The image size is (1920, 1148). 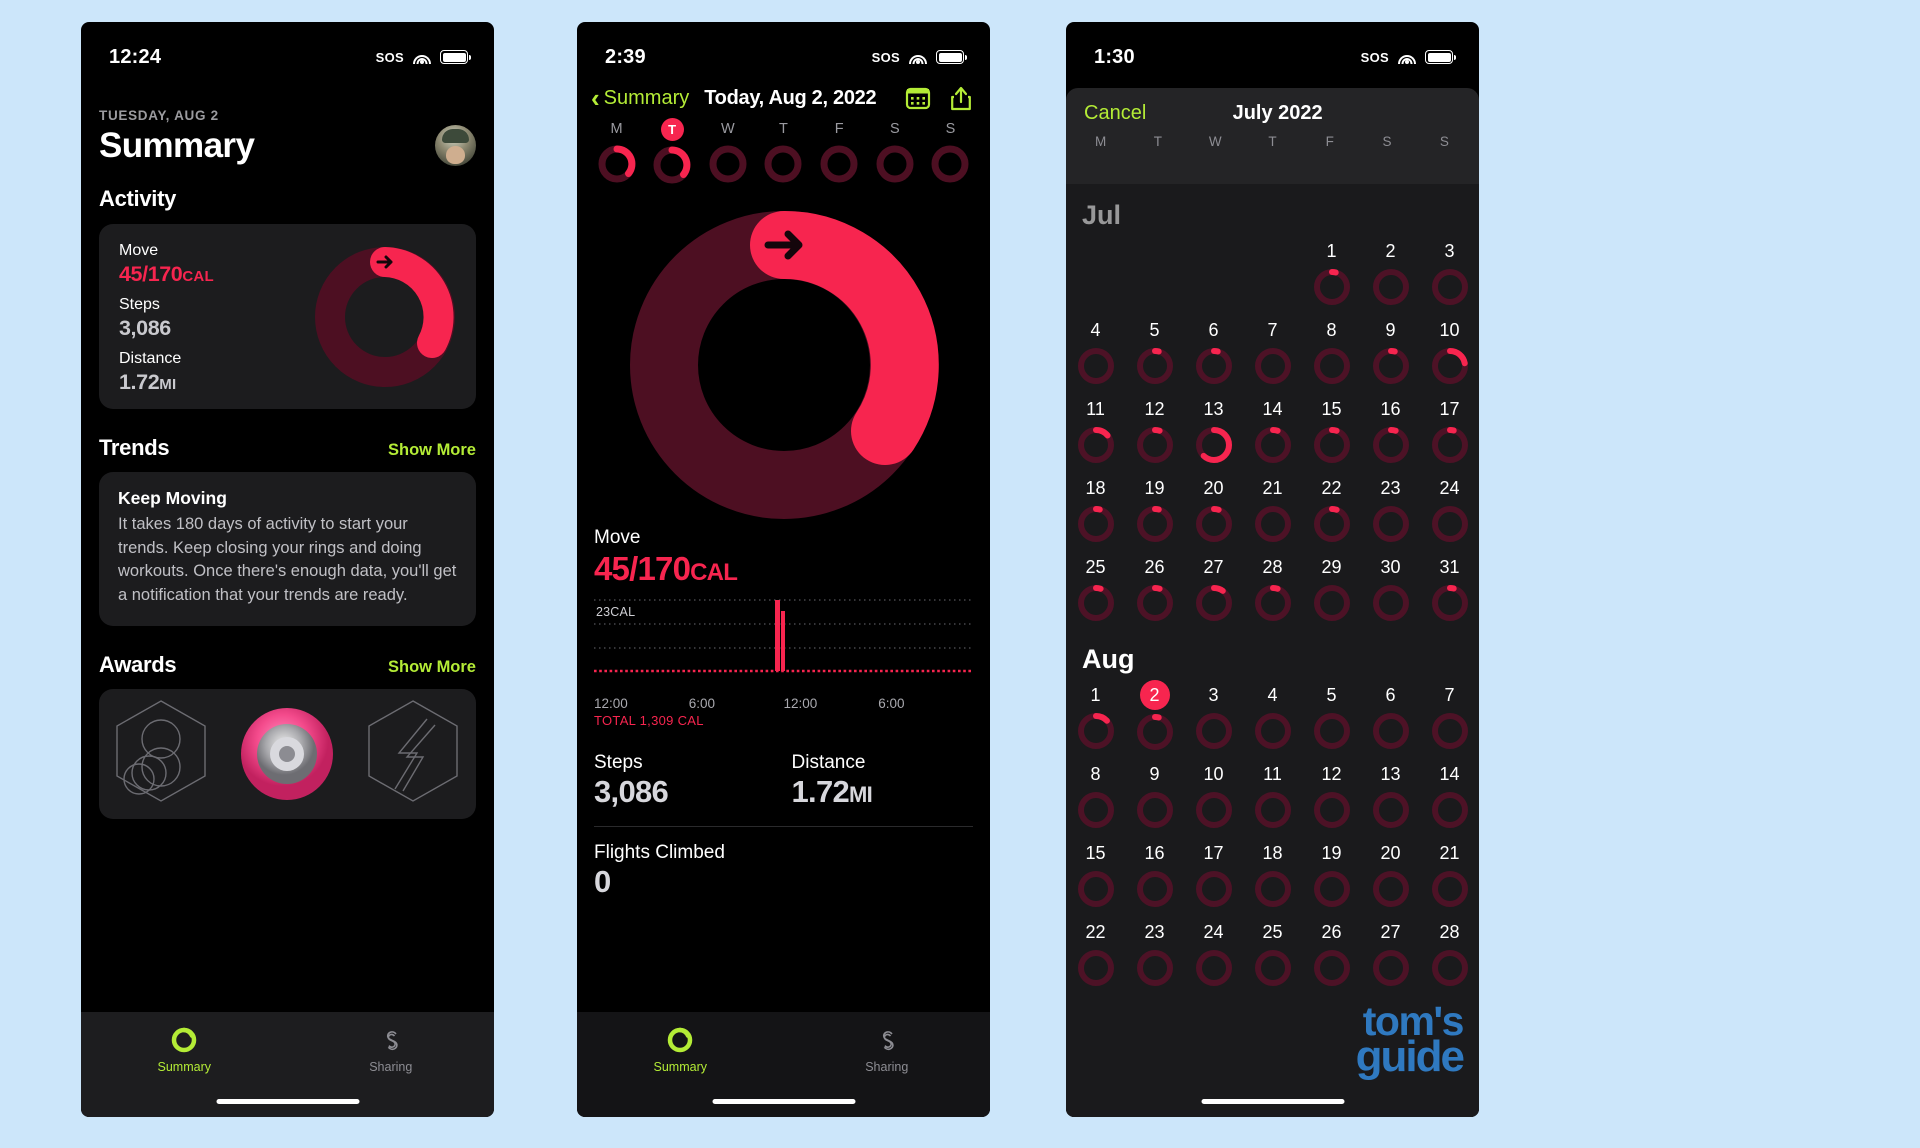 I want to click on award-badge-rings, so click(x=161, y=754).